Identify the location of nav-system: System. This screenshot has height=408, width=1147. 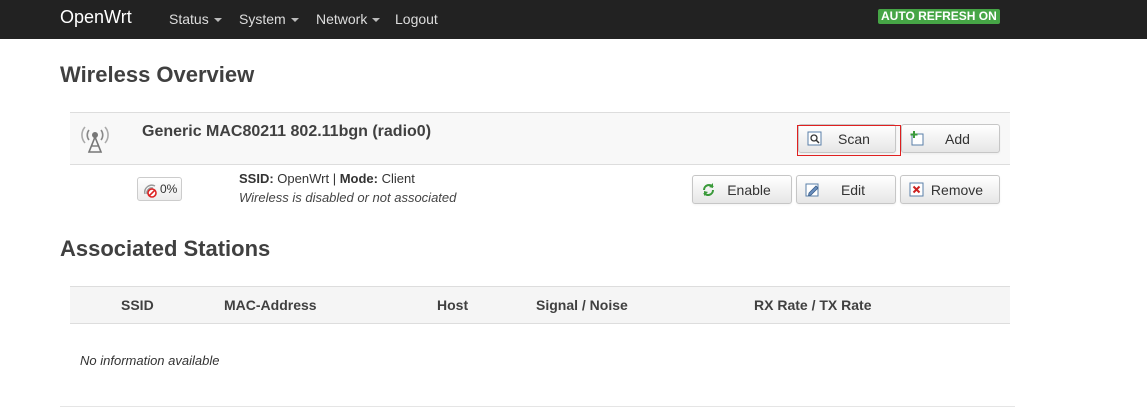
(269, 19).